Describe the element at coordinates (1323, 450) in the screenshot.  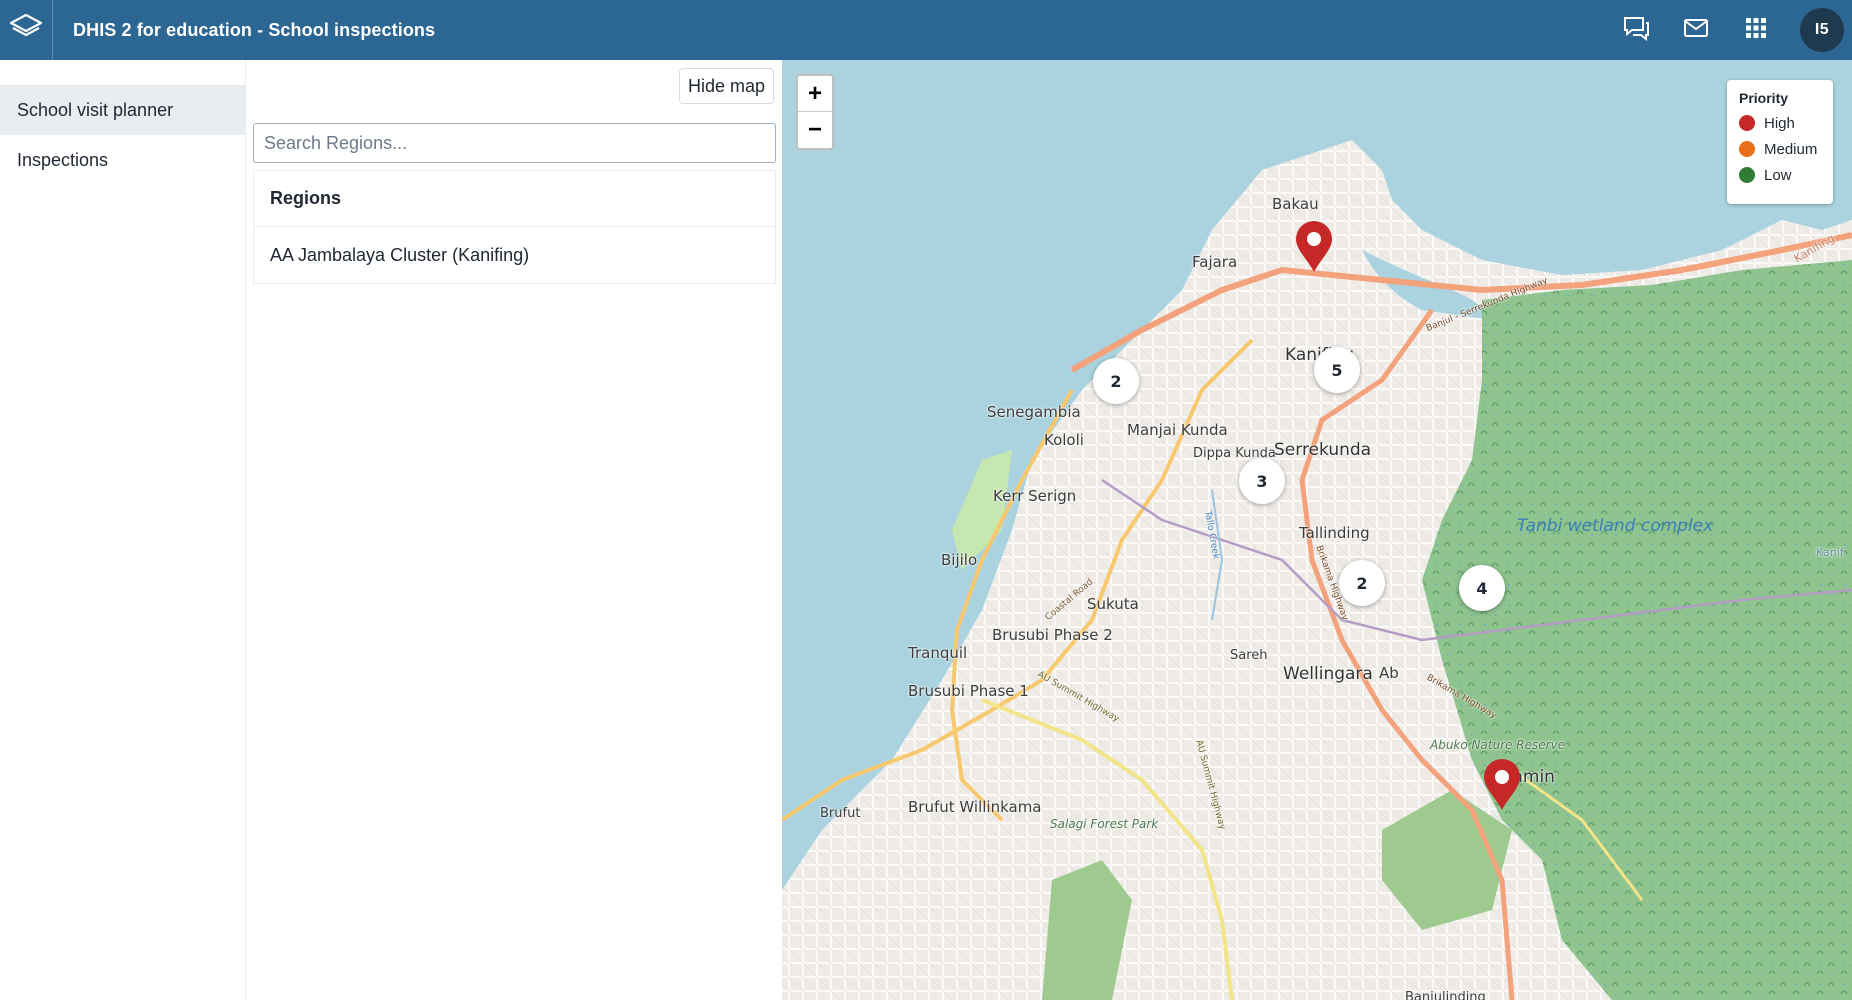
I see `place-label: Serrekunda` at that location.